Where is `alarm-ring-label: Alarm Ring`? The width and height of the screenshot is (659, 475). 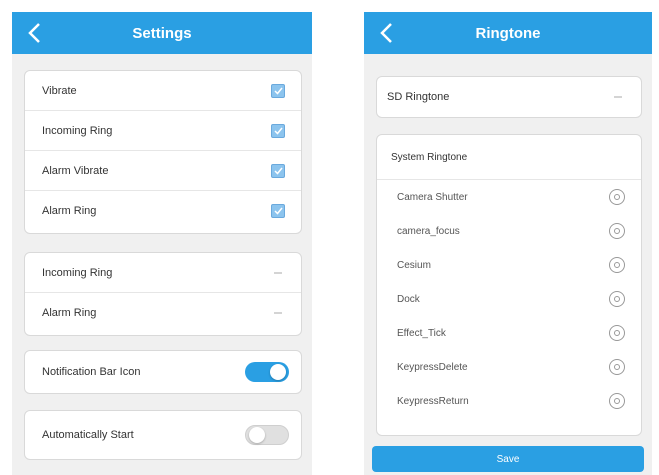 alarm-ring-label: Alarm Ring is located at coordinates (69, 211).